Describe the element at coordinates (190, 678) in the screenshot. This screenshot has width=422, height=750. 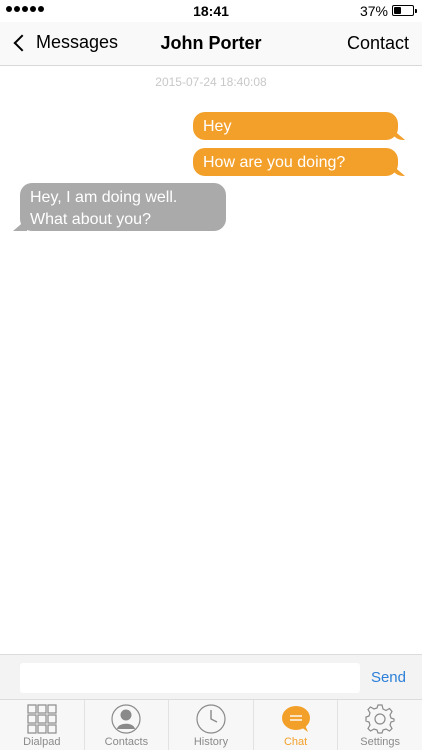
I see `message-input` at that location.